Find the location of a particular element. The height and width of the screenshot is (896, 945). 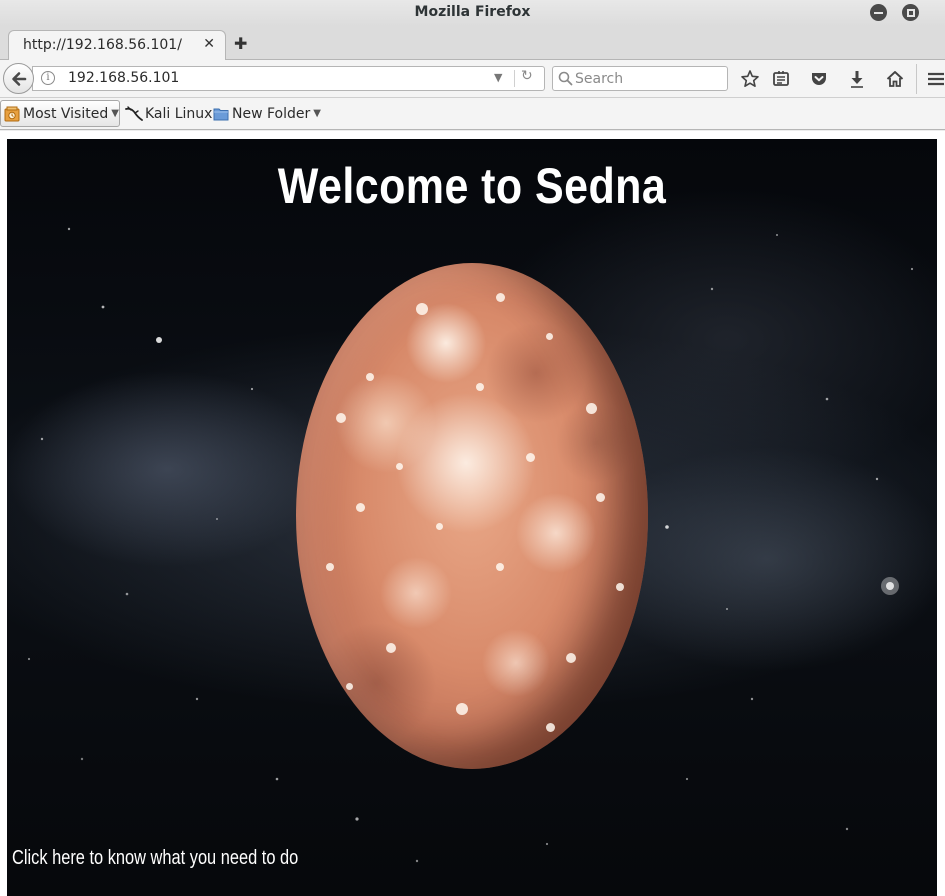

maximize-button is located at coordinates (910, 12).